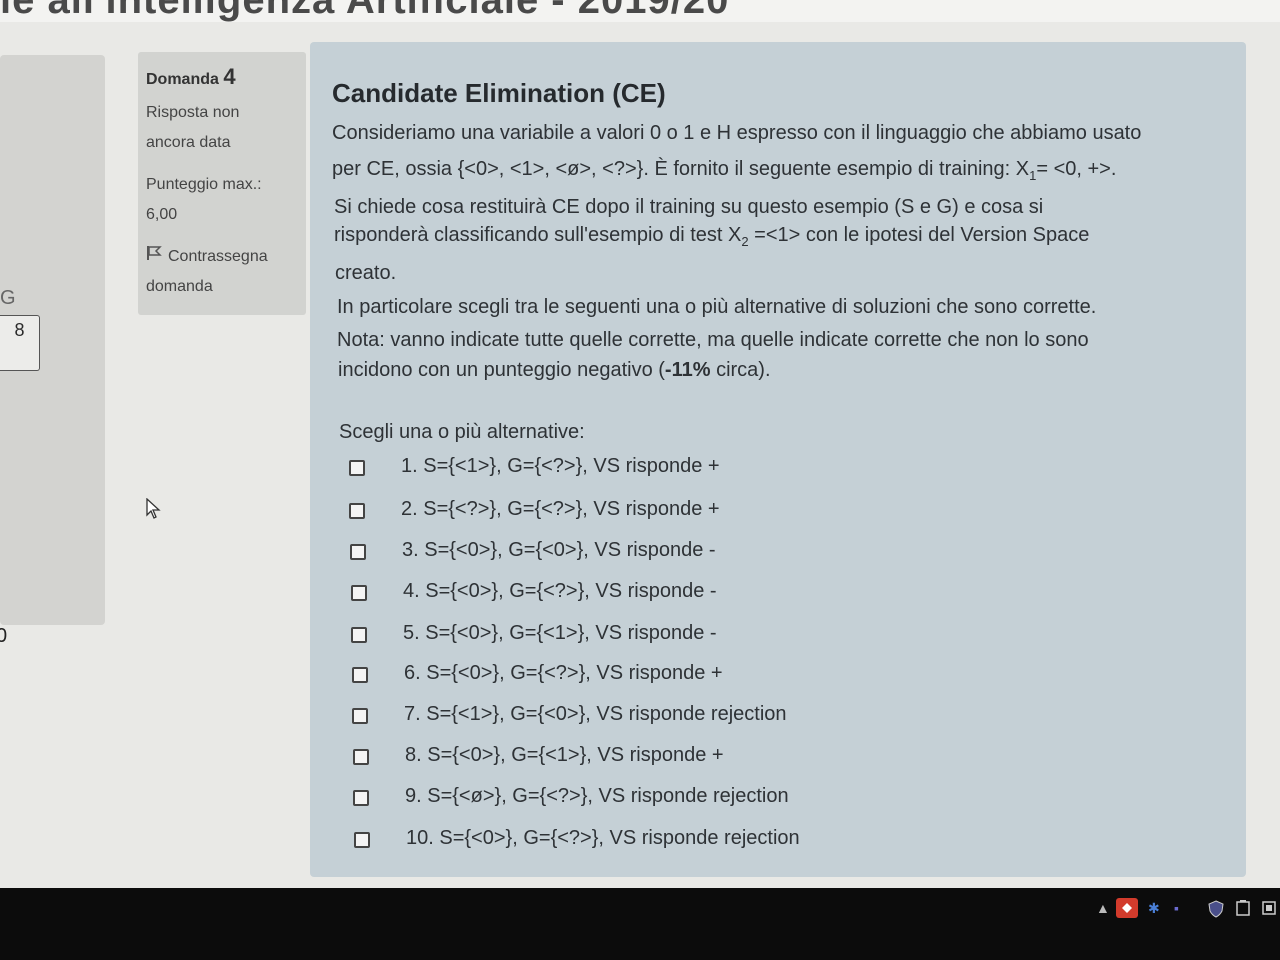 This screenshot has width=1280, height=960. What do you see at coordinates (359, 593) in the screenshot?
I see `option-4-checkbox` at bounding box center [359, 593].